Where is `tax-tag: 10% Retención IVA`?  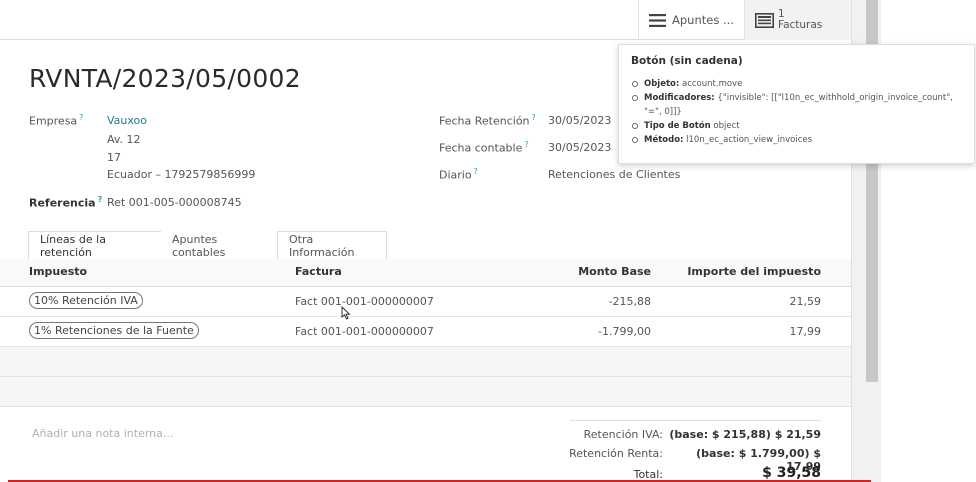 tax-tag: 10% Retención IVA is located at coordinates (86, 300).